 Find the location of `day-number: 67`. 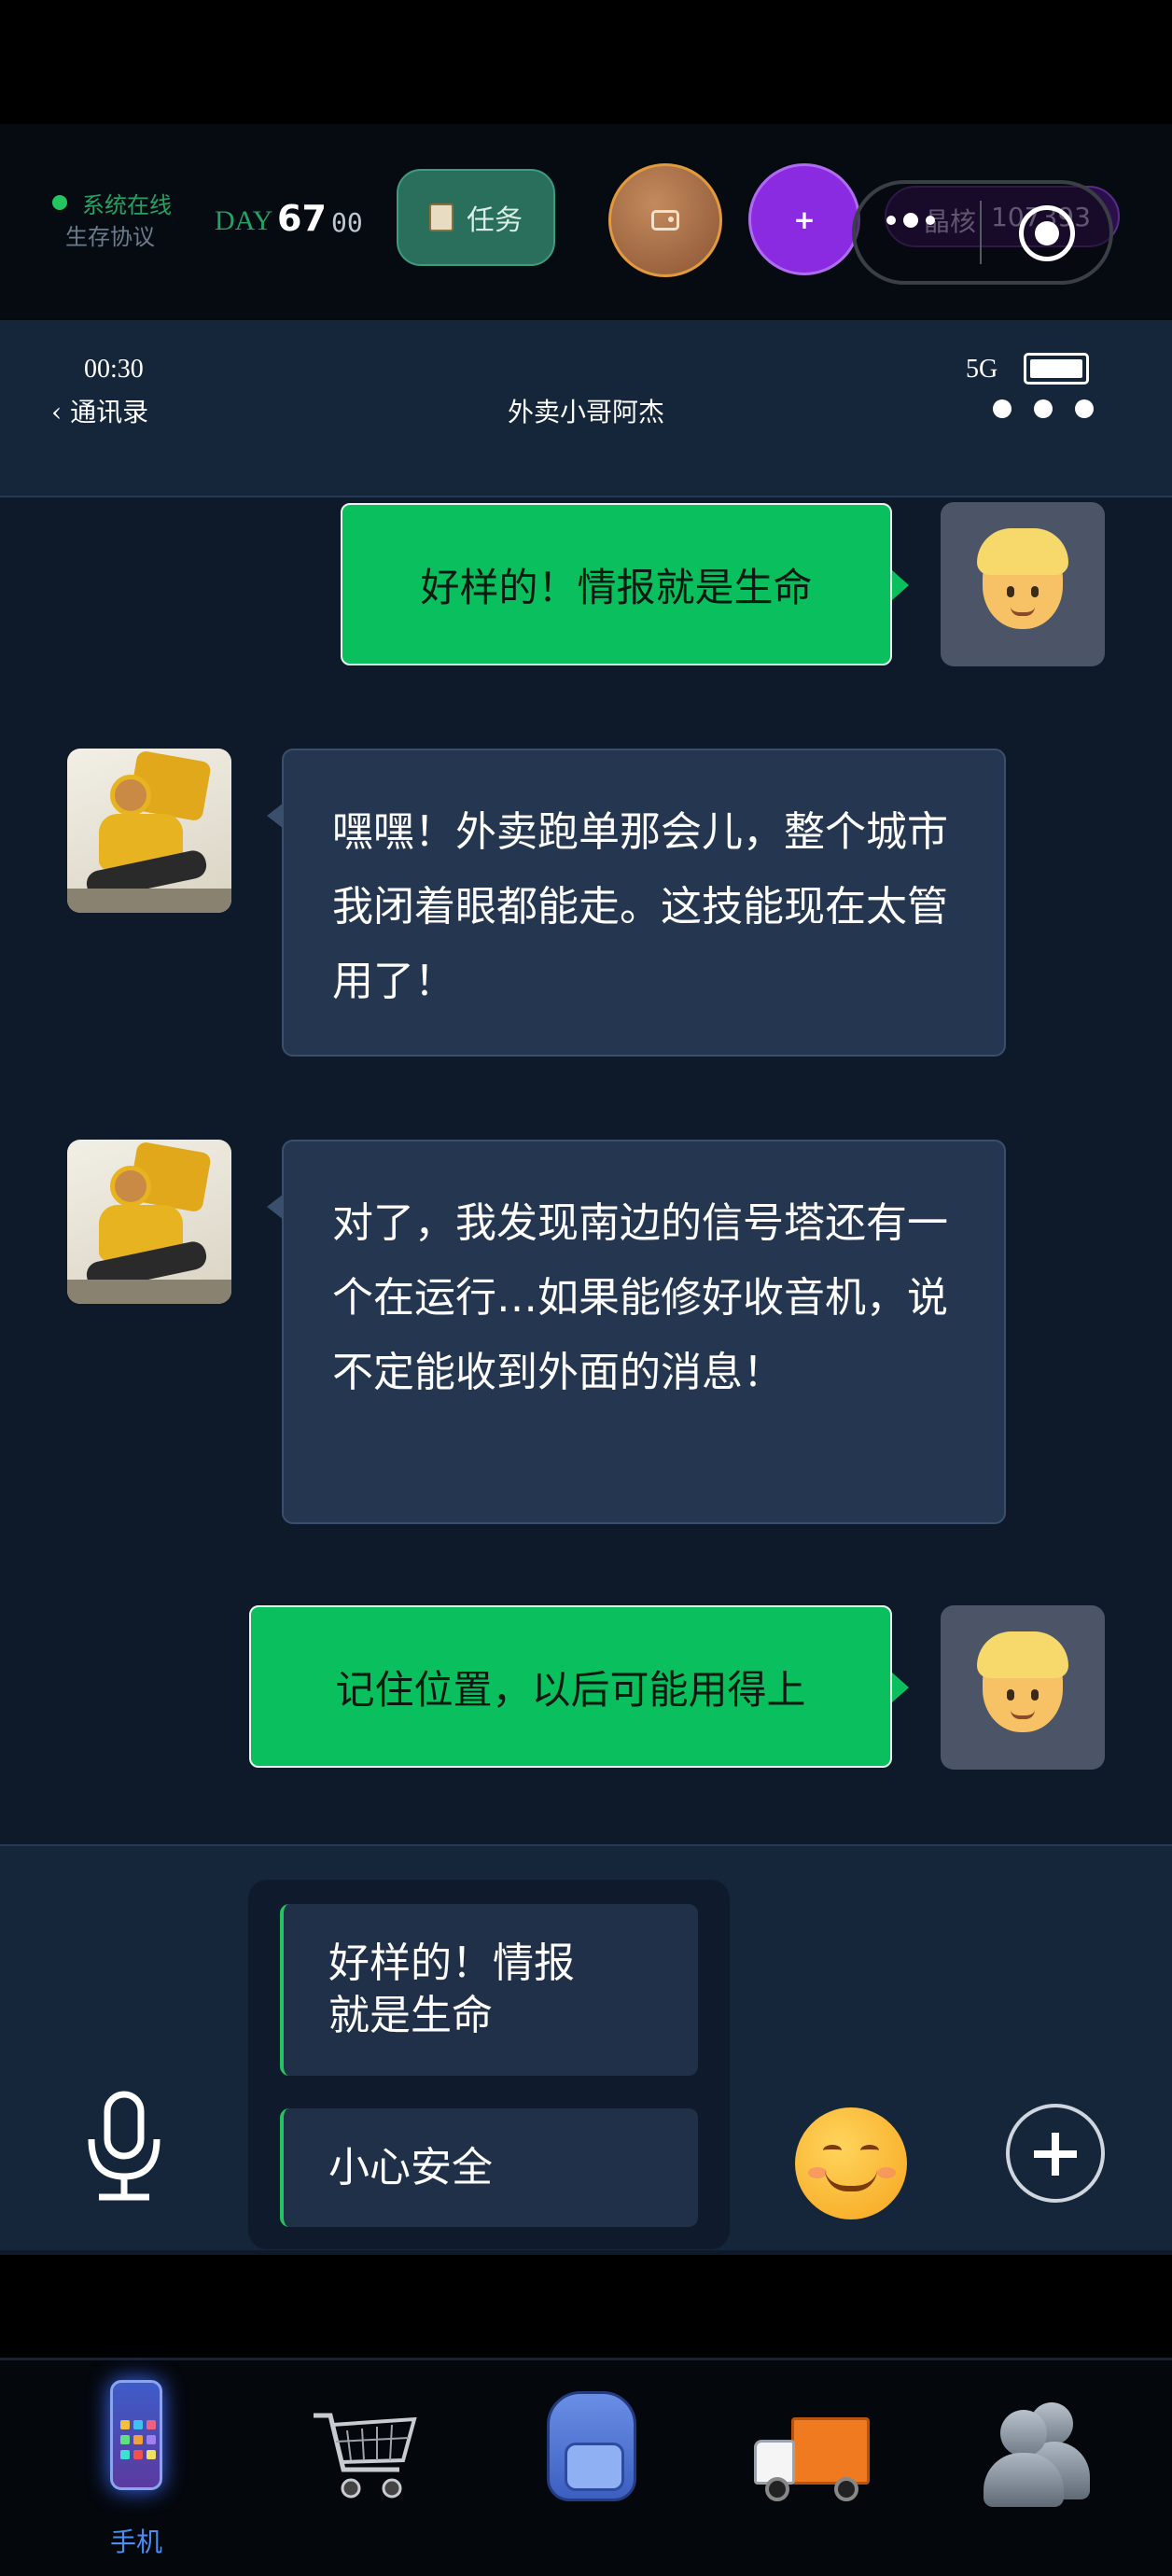

day-number: 67 is located at coordinates (302, 218).